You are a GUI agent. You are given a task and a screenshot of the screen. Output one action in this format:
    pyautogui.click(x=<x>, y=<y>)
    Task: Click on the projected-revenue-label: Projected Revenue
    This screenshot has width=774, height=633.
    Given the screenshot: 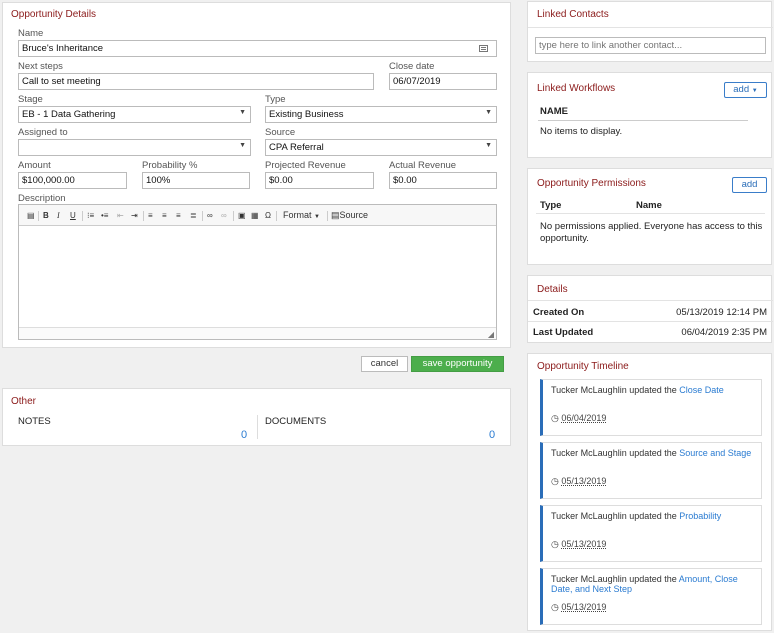 What is the action you would take?
    pyautogui.click(x=305, y=165)
    